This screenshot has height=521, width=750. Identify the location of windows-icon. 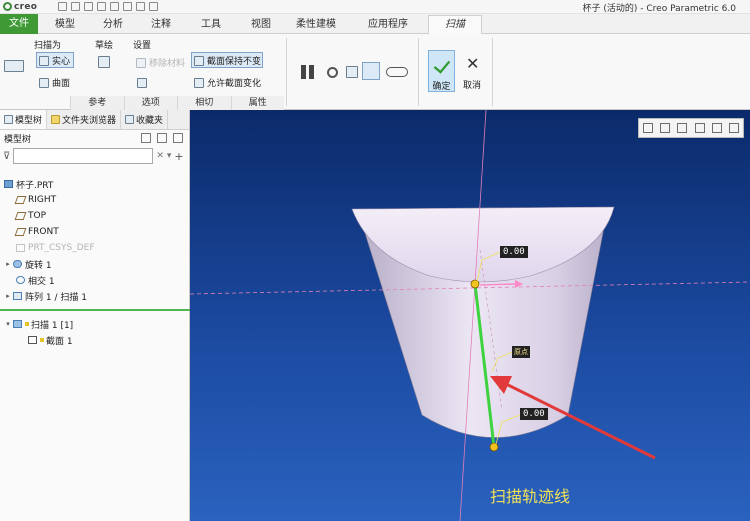
(140, 6).